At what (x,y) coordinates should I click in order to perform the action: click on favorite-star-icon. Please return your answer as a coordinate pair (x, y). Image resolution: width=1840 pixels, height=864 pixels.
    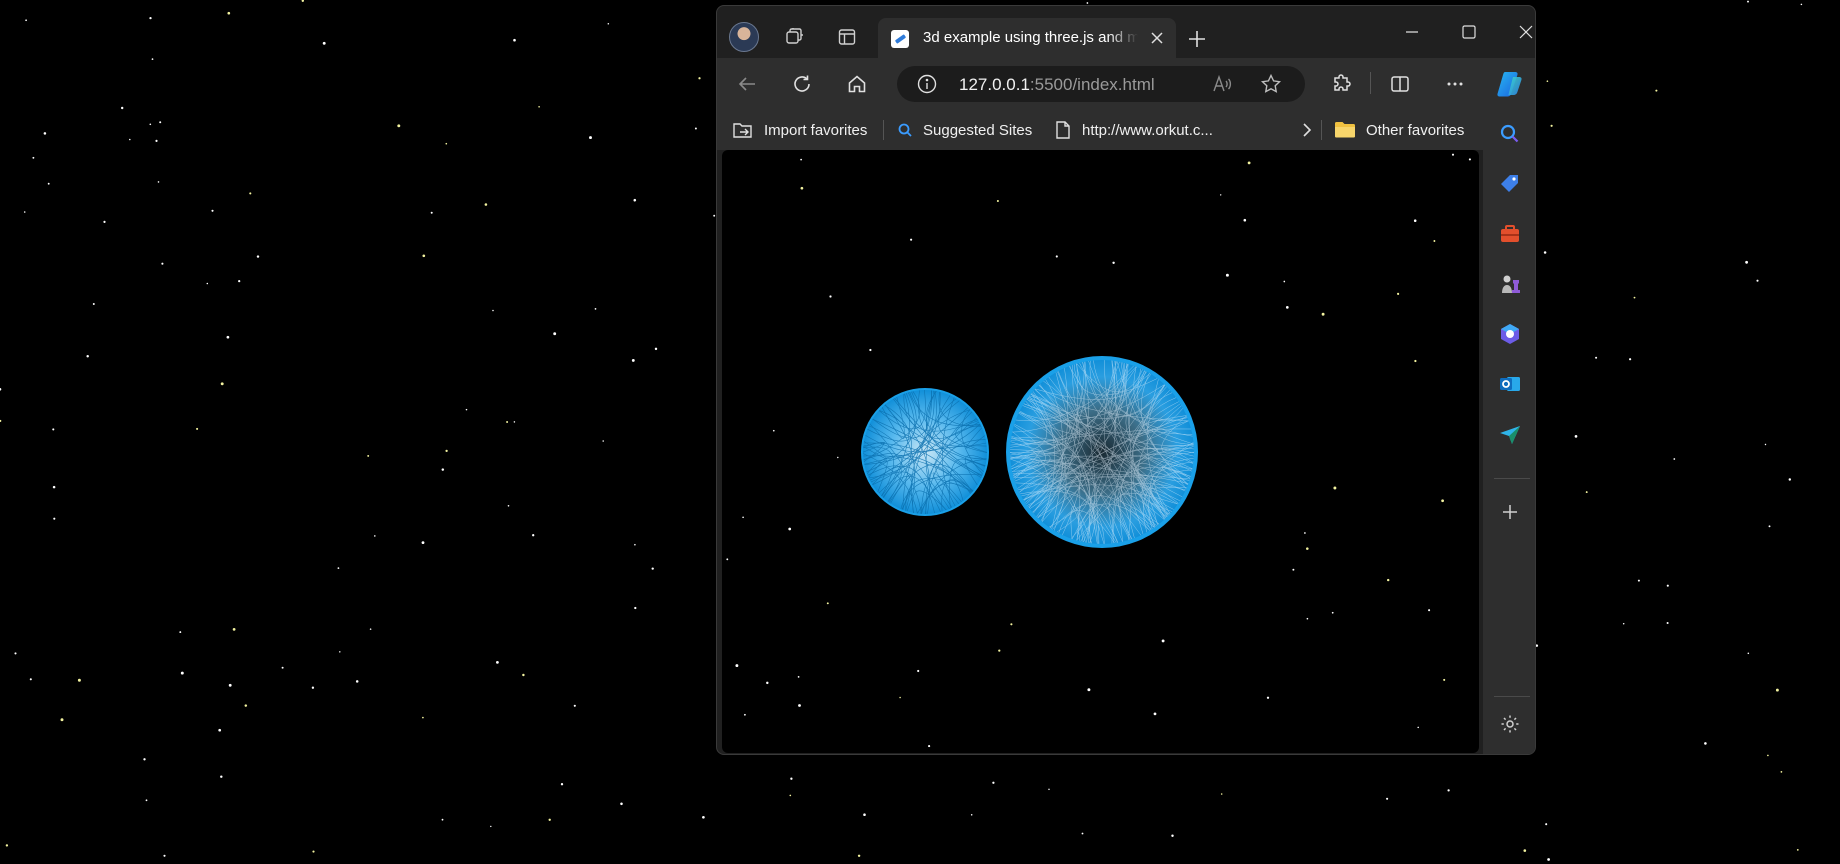
    Looking at the image, I should click on (1271, 86).